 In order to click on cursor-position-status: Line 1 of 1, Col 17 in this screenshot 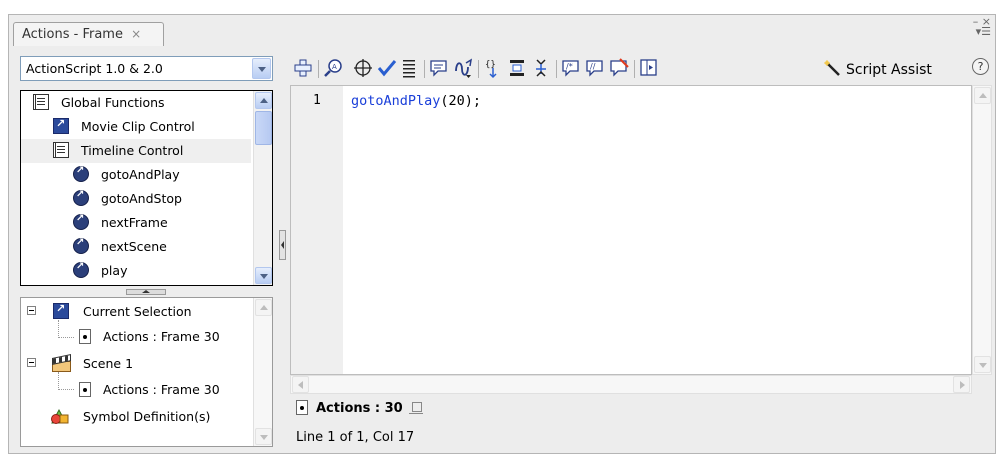, I will do `click(355, 437)`.